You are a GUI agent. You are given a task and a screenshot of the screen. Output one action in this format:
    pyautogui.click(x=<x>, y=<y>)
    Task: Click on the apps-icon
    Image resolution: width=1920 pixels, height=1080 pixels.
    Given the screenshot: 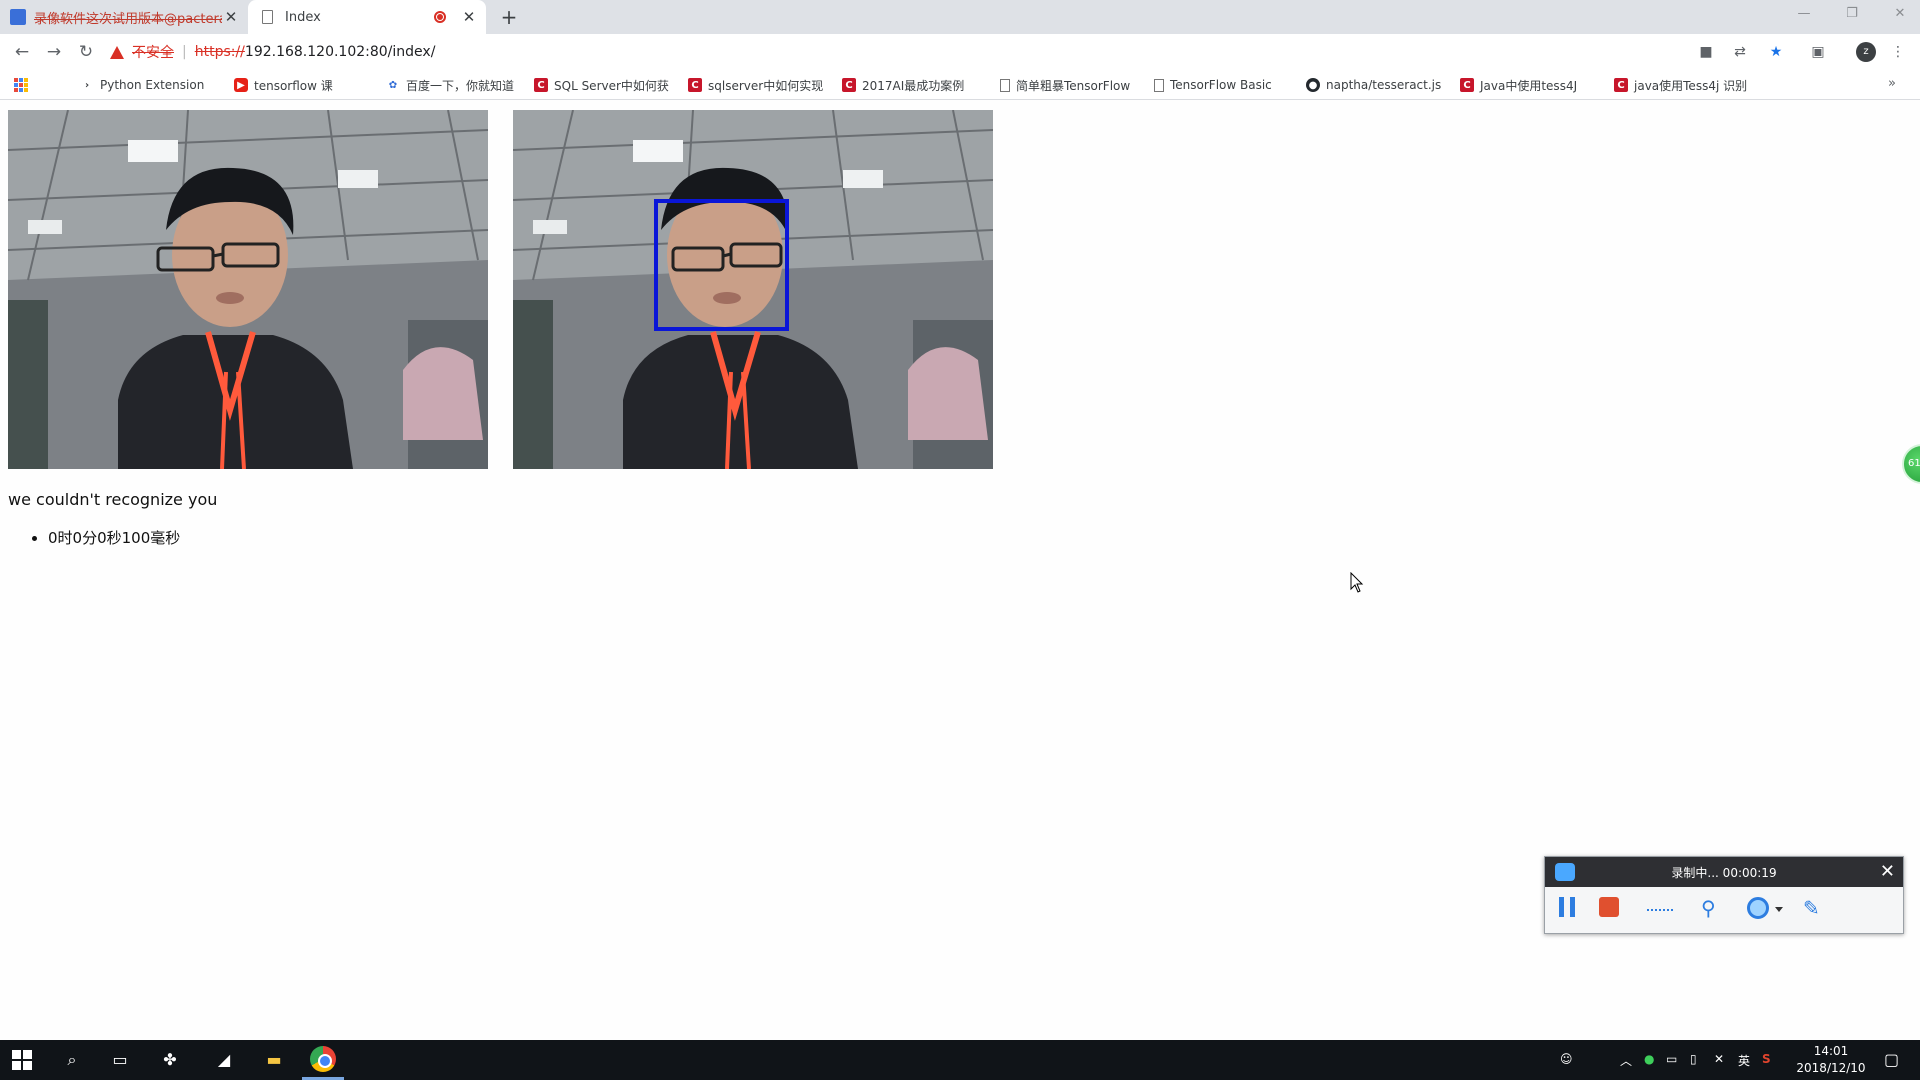 What is the action you would take?
    pyautogui.click(x=21, y=85)
    